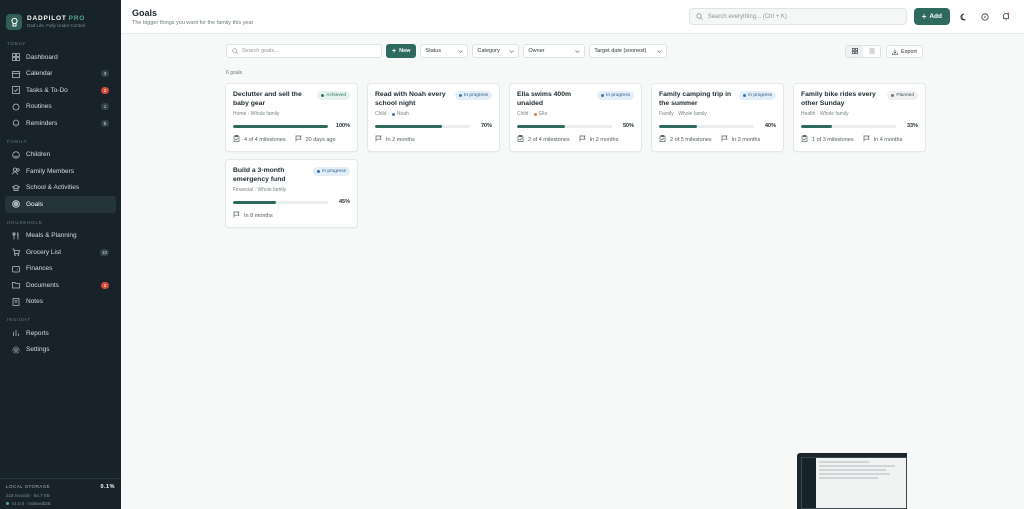 This screenshot has width=1024, height=509. Describe the element at coordinates (544, 99) in the screenshot. I see `goal-title: Ella swims 400m unaided` at that location.